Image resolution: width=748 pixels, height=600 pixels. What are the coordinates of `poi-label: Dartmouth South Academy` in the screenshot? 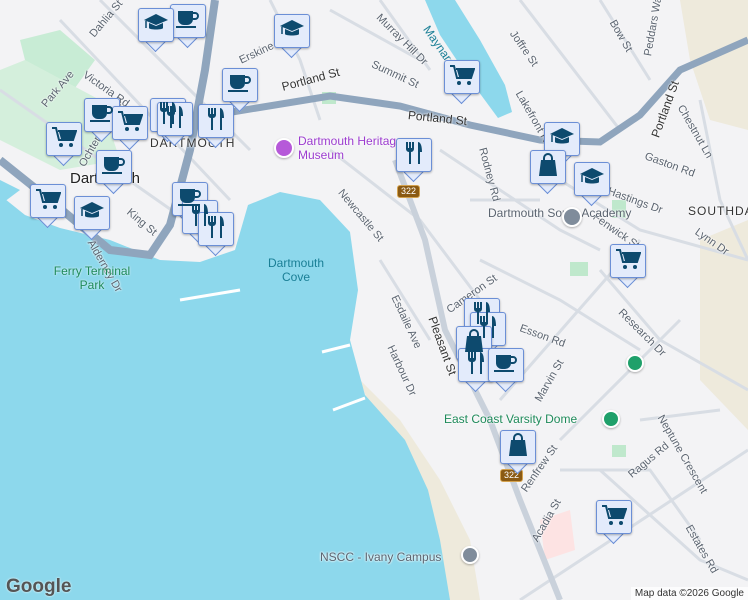 It's located at (559, 213).